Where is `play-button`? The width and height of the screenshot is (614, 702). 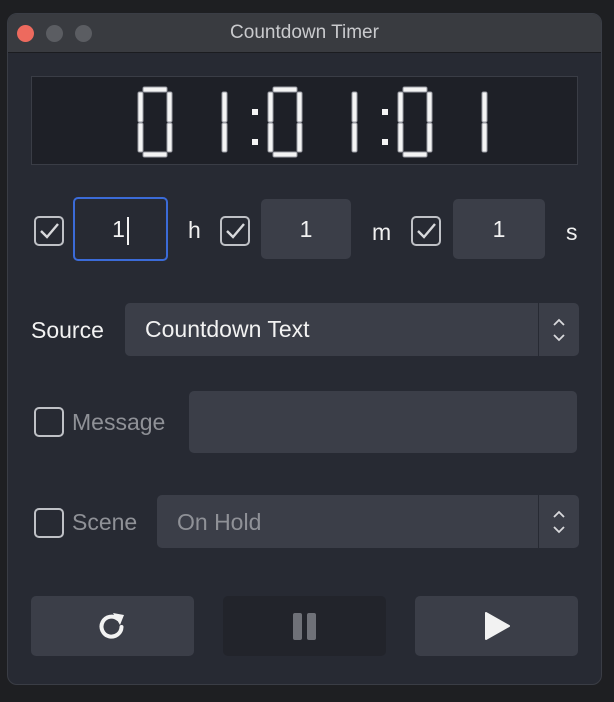 play-button is located at coordinates (496, 626).